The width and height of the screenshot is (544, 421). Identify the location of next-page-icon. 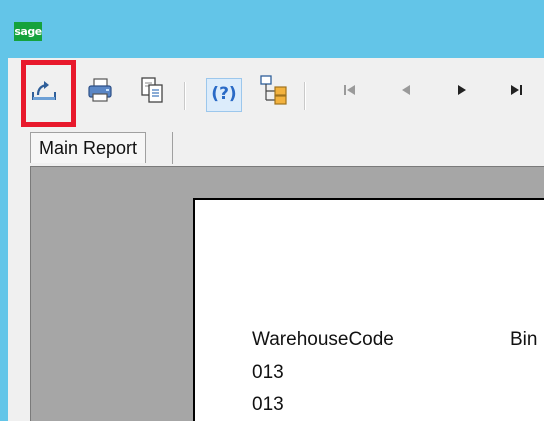
(462, 90).